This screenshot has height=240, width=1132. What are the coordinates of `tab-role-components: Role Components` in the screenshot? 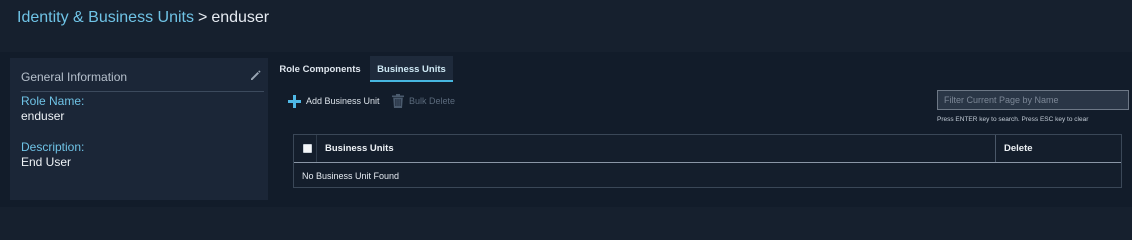 It's located at (320, 69).